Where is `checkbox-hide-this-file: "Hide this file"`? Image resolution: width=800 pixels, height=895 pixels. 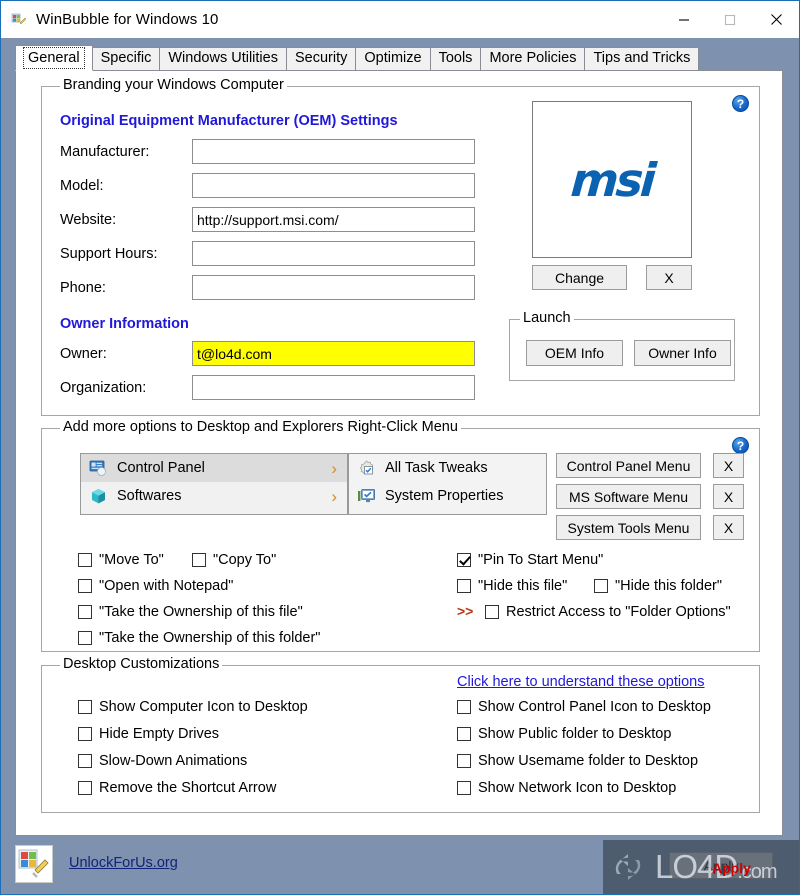 checkbox-hide-this-file: "Hide this file" is located at coordinates (512, 586).